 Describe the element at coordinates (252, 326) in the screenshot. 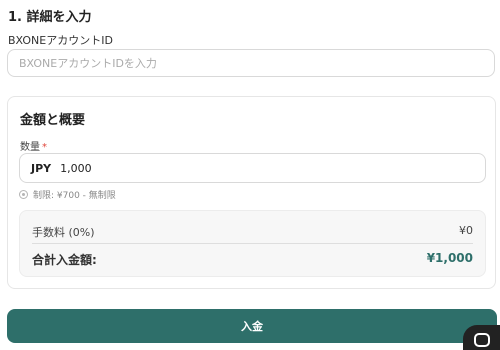

I see `deposit-button: 入金` at that location.